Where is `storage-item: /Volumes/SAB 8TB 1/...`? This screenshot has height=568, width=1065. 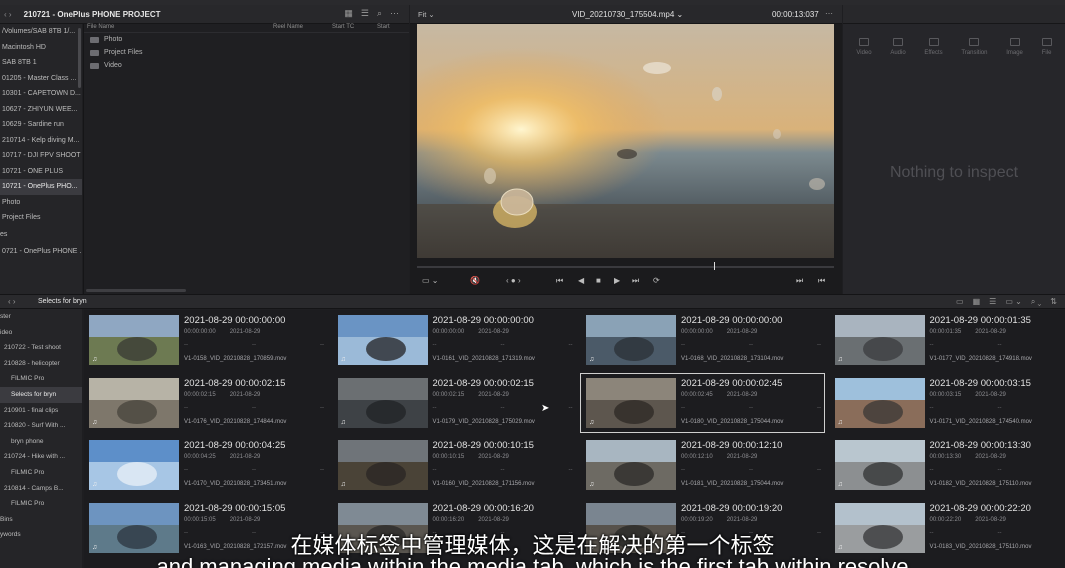 storage-item: /Volumes/SAB 8TB 1/... is located at coordinates (41, 32).